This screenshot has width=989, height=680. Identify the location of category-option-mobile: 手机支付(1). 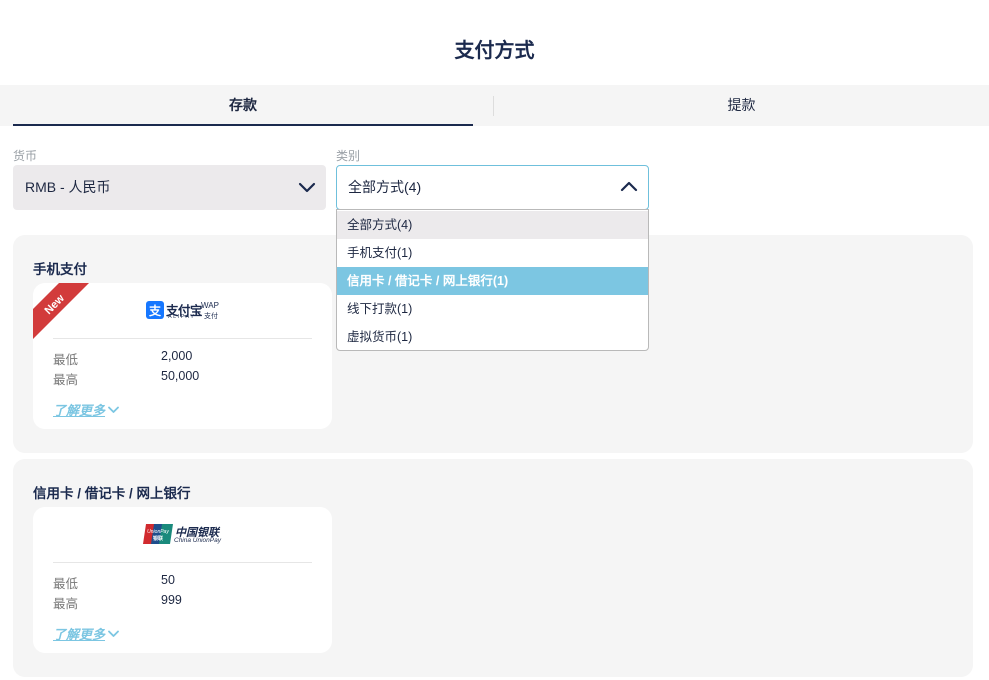
(492, 253).